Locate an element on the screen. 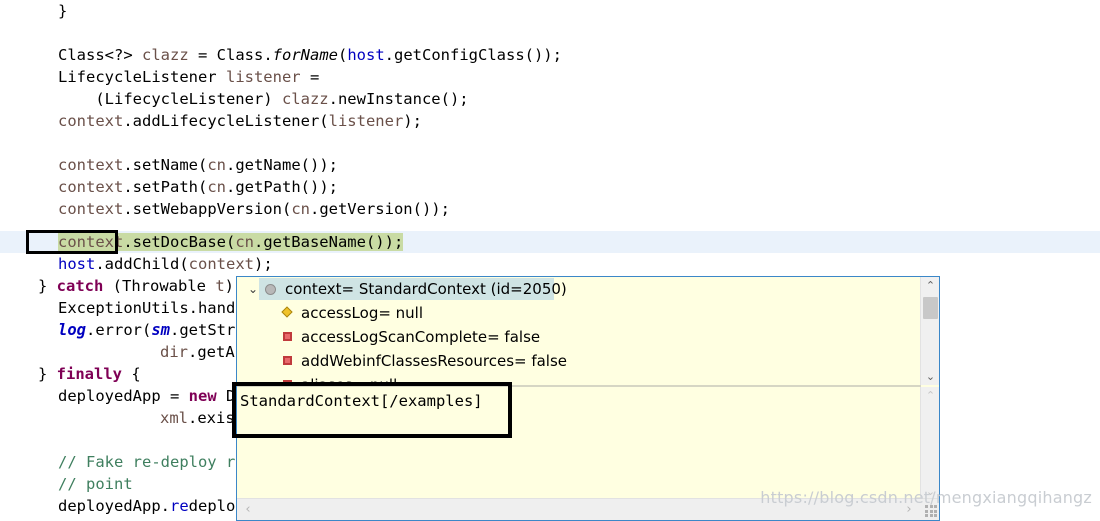  detail-pane: StandardContext[/examples] is located at coordinates (579, 443).